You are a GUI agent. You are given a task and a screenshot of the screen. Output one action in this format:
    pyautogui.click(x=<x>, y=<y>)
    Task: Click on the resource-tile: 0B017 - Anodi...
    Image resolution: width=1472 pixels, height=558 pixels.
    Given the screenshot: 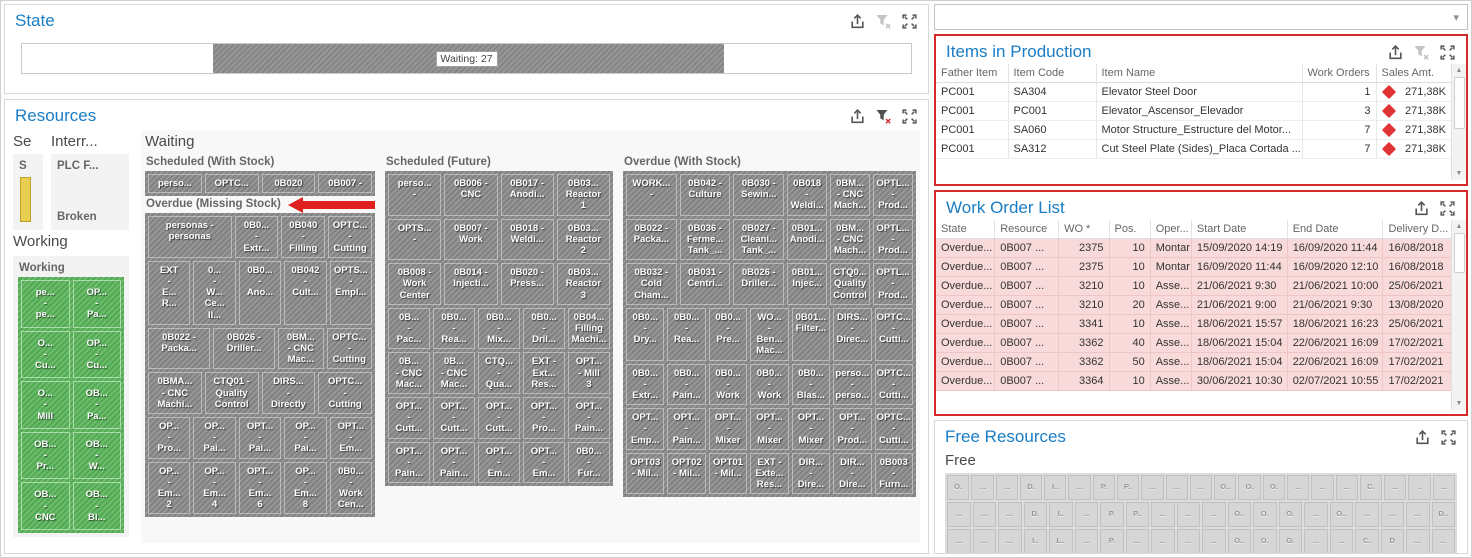 What is the action you would take?
    pyautogui.click(x=527, y=195)
    